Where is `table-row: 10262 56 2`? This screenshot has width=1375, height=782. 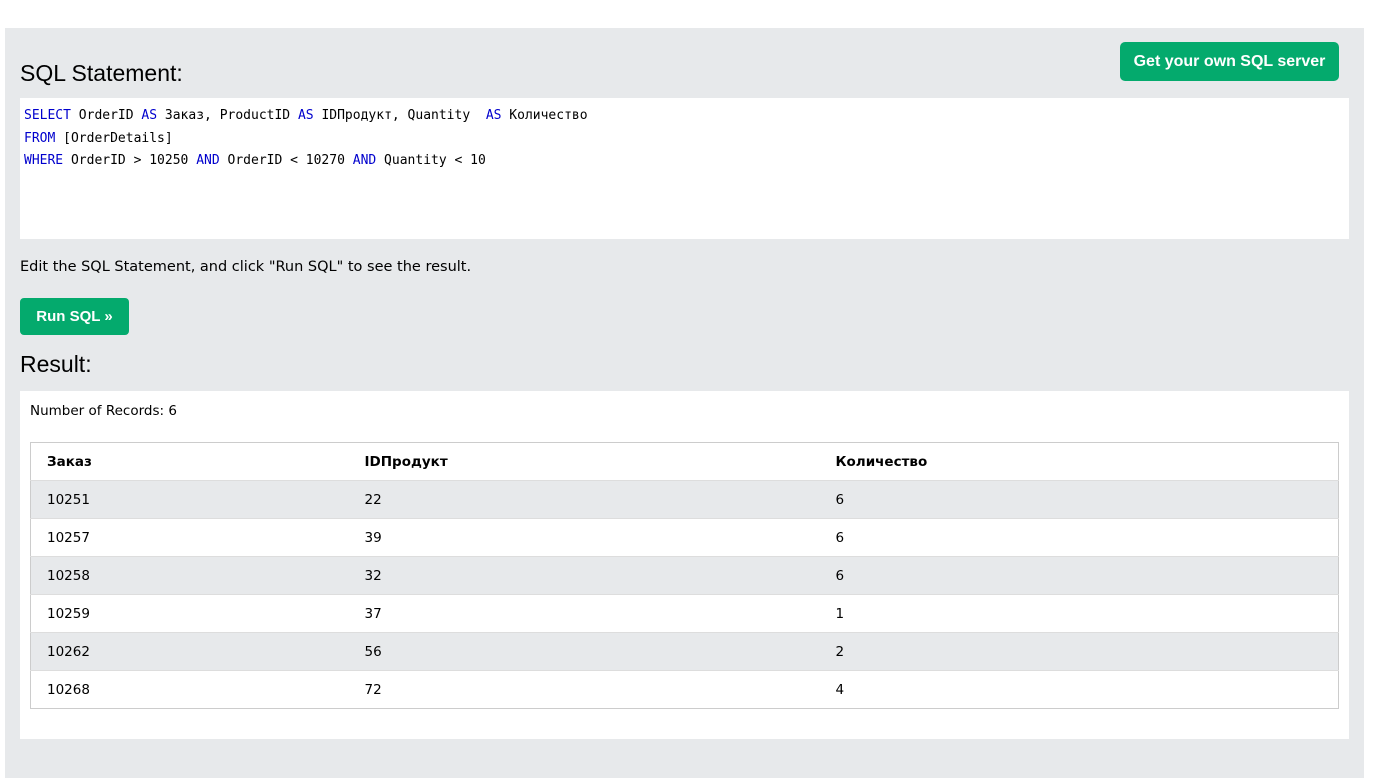
table-row: 10262 56 2 is located at coordinates (684, 651).